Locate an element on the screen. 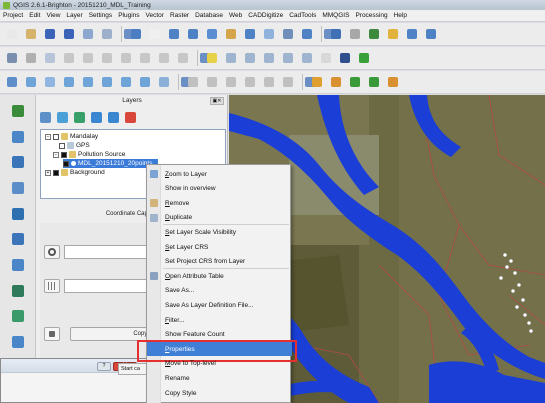 This screenshot has width=545, height=403. add-postgis-layer-icon is located at coordinates (18, 162).